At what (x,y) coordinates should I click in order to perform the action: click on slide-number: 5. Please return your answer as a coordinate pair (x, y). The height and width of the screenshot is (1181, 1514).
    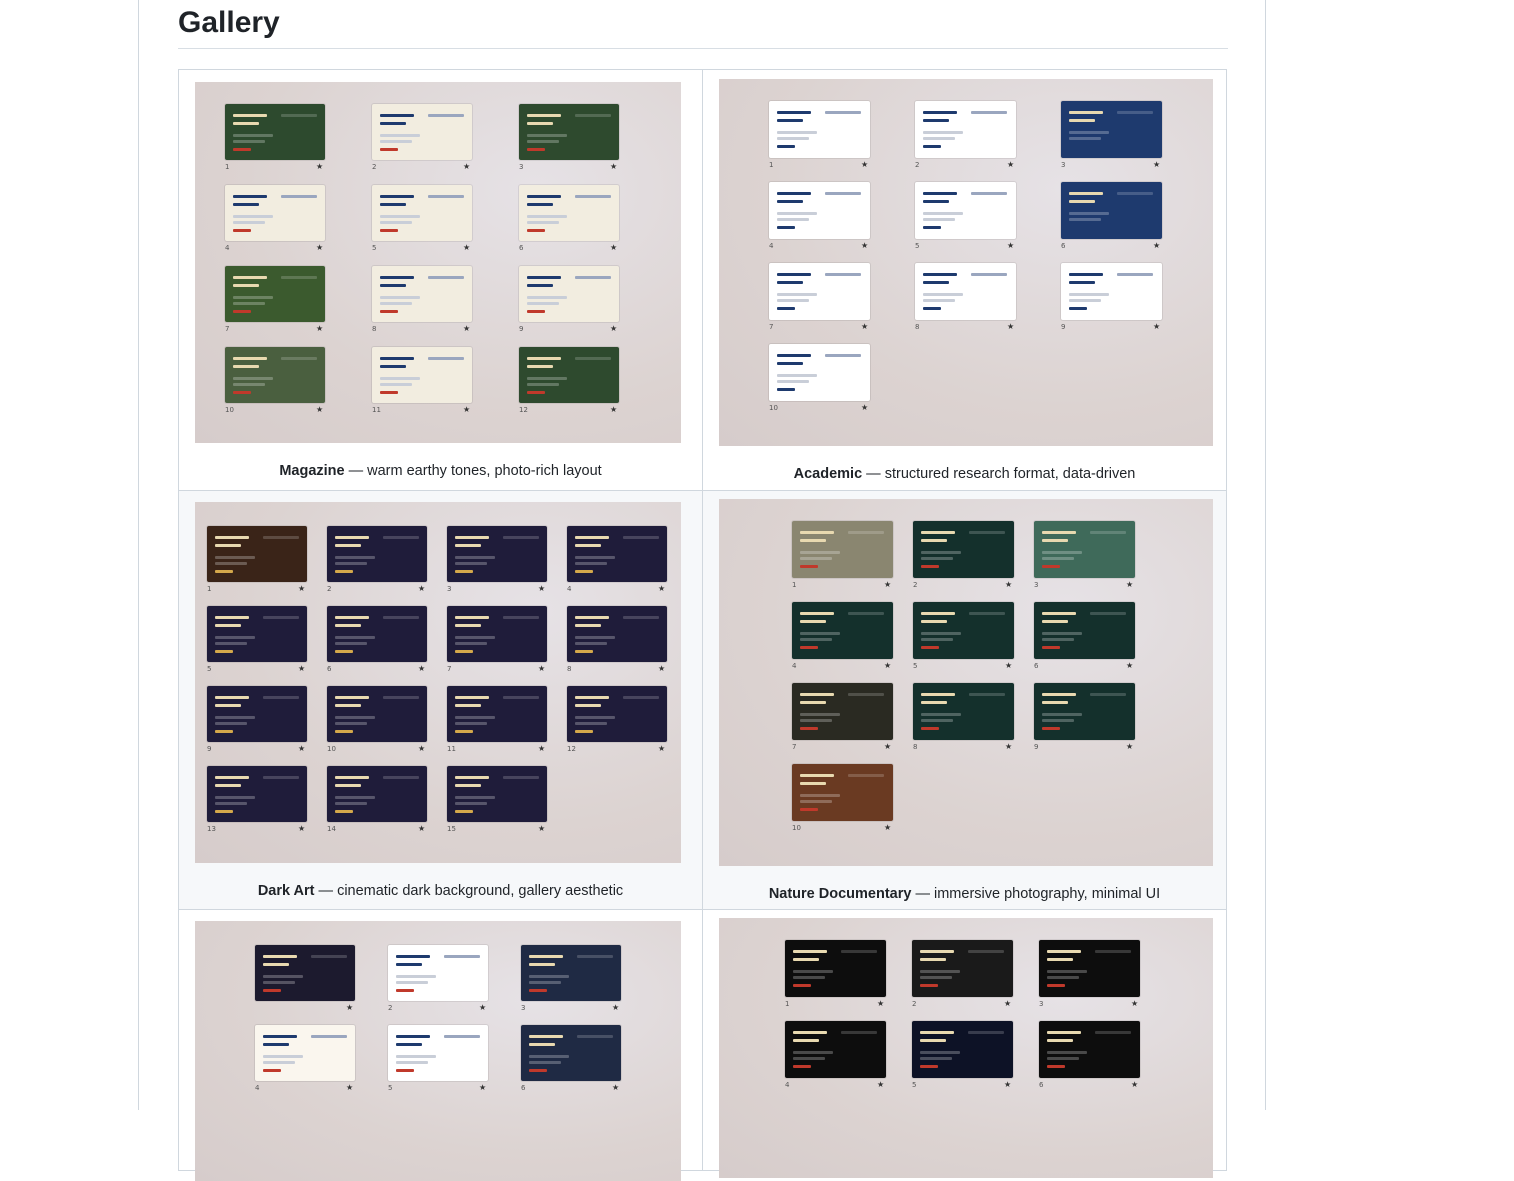
    Looking at the image, I should click on (917, 246).